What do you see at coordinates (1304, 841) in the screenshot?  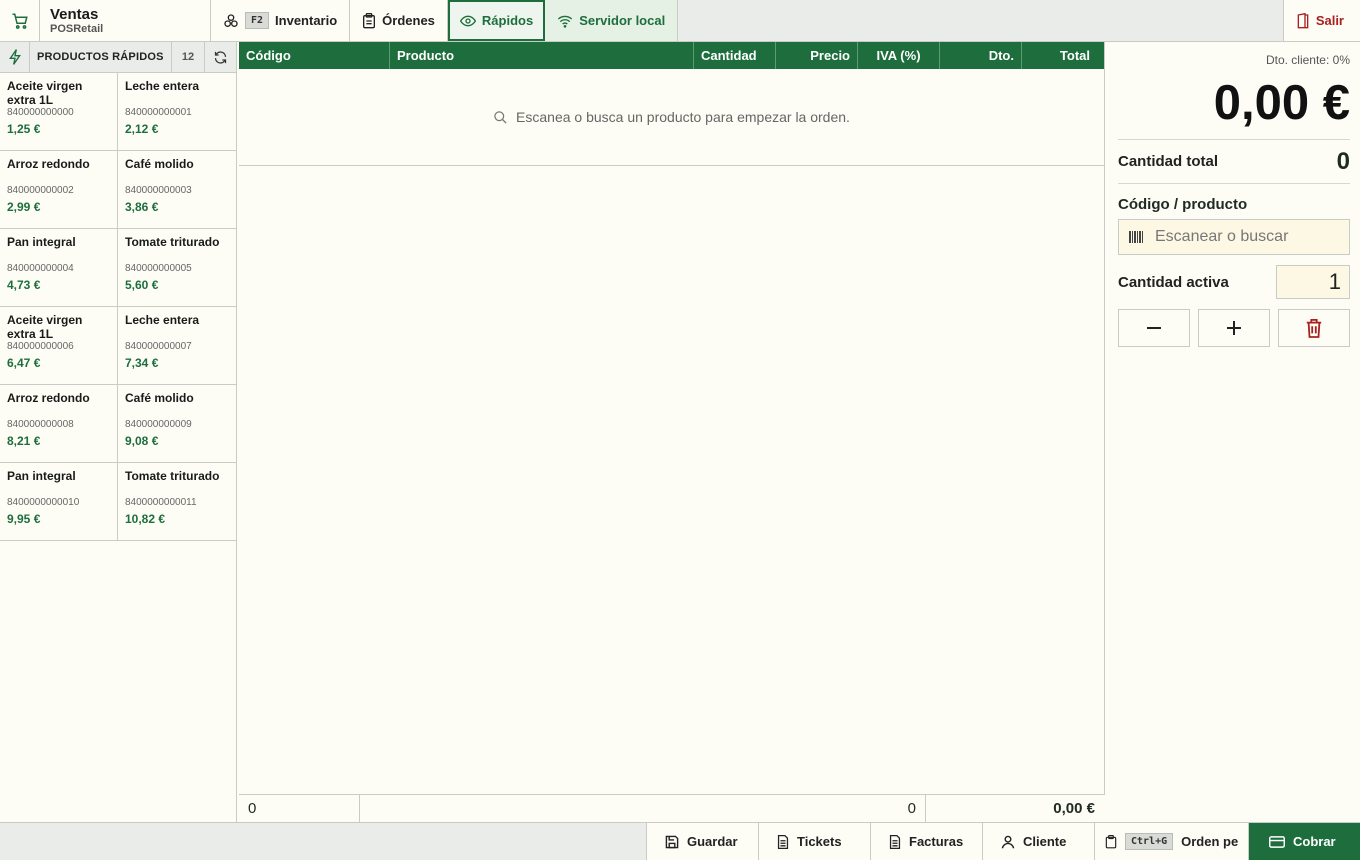 I see `cobrar-button: Cobrar` at bounding box center [1304, 841].